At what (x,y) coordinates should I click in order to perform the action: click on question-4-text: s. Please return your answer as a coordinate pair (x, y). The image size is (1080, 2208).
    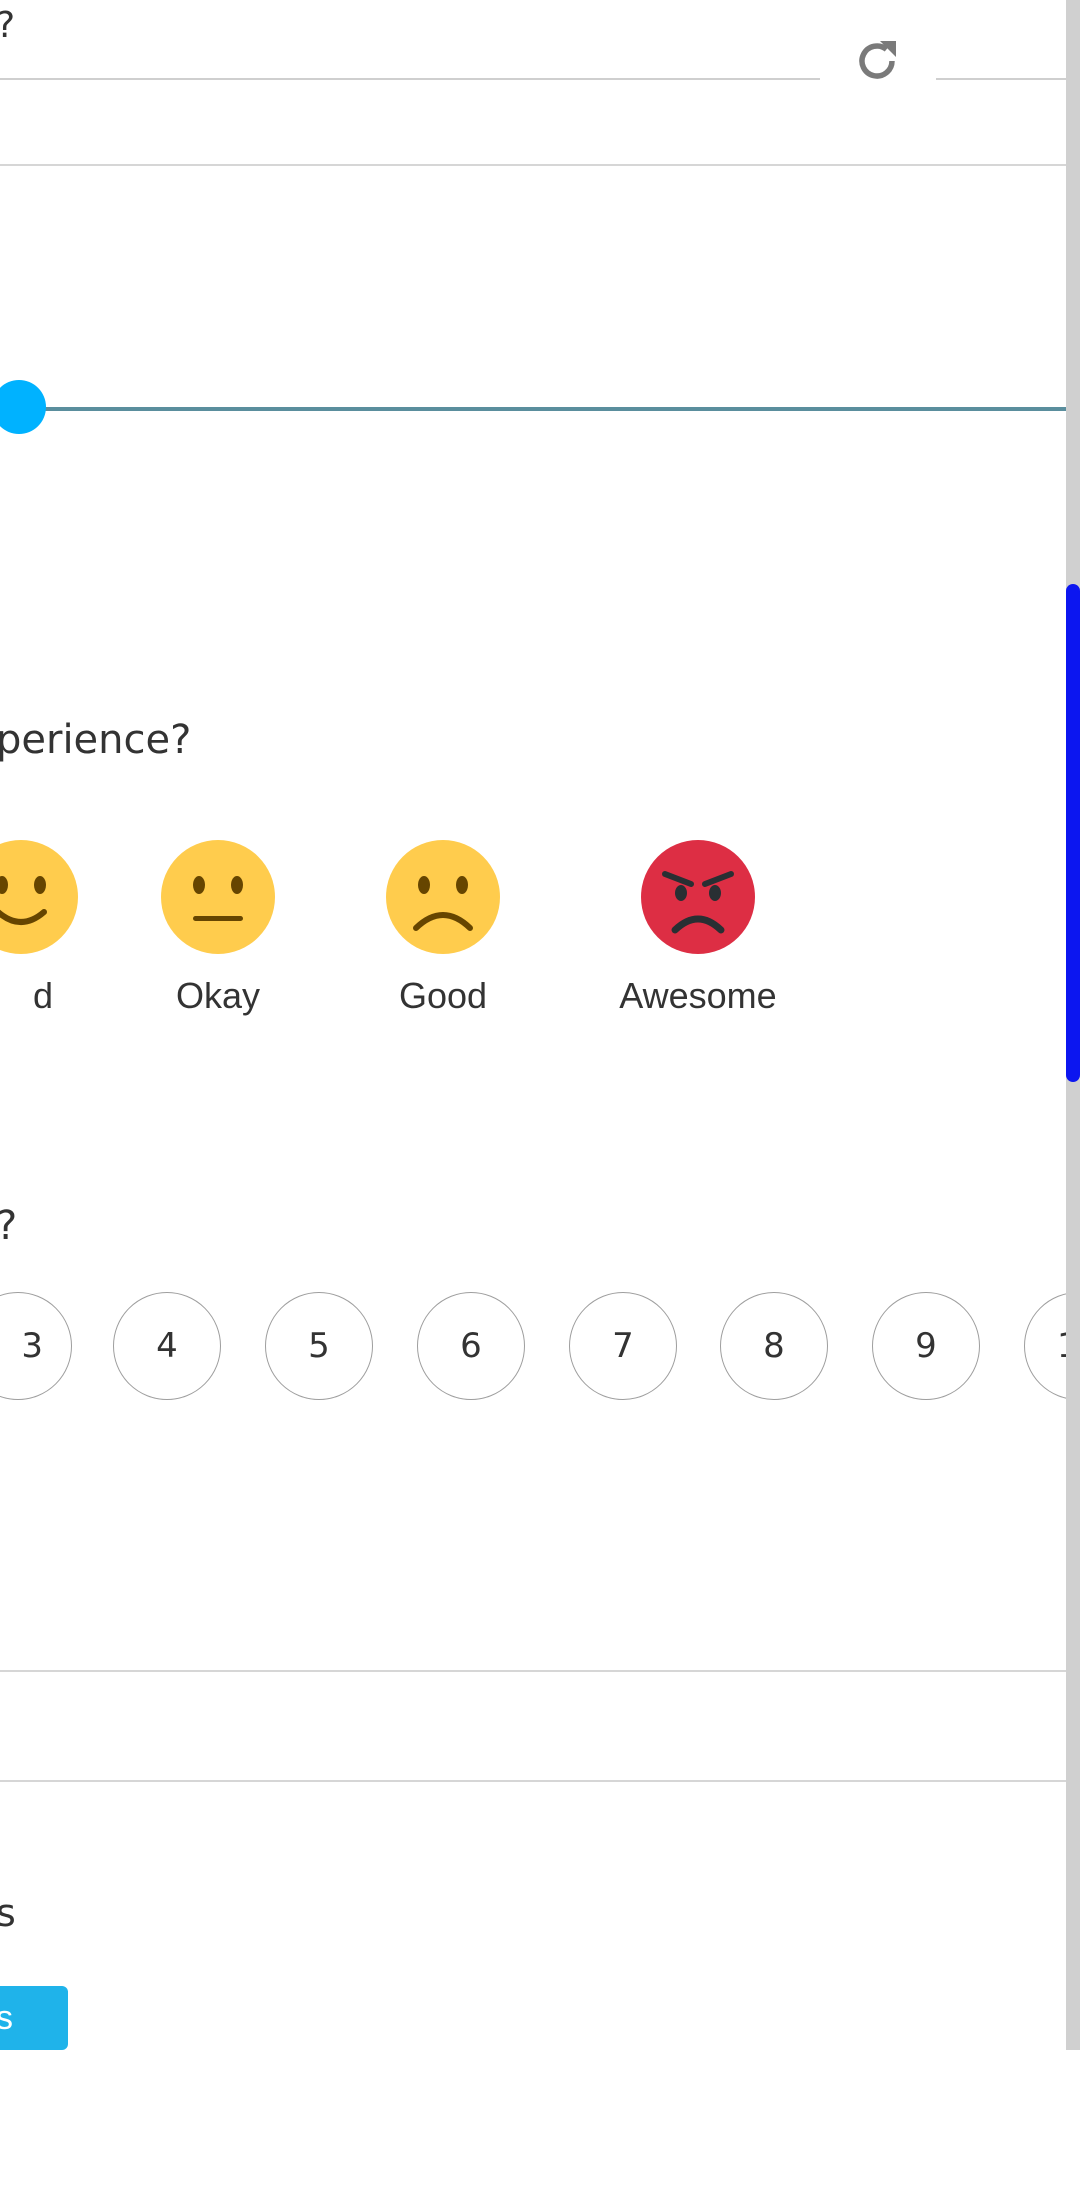
    Looking at the image, I should click on (8, 1913).